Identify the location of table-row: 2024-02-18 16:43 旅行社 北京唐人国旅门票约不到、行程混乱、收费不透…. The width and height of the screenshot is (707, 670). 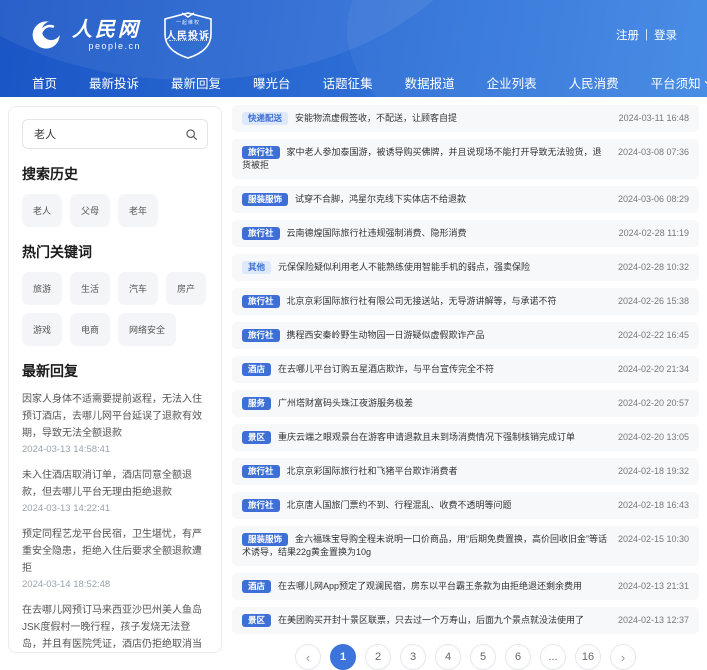
(465, 505).